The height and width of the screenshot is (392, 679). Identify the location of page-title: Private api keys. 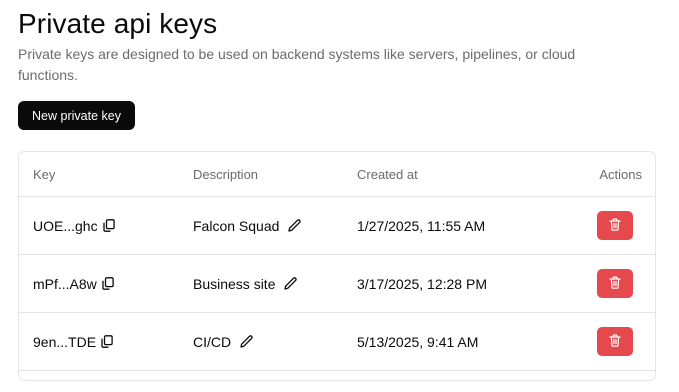
(118, 23).